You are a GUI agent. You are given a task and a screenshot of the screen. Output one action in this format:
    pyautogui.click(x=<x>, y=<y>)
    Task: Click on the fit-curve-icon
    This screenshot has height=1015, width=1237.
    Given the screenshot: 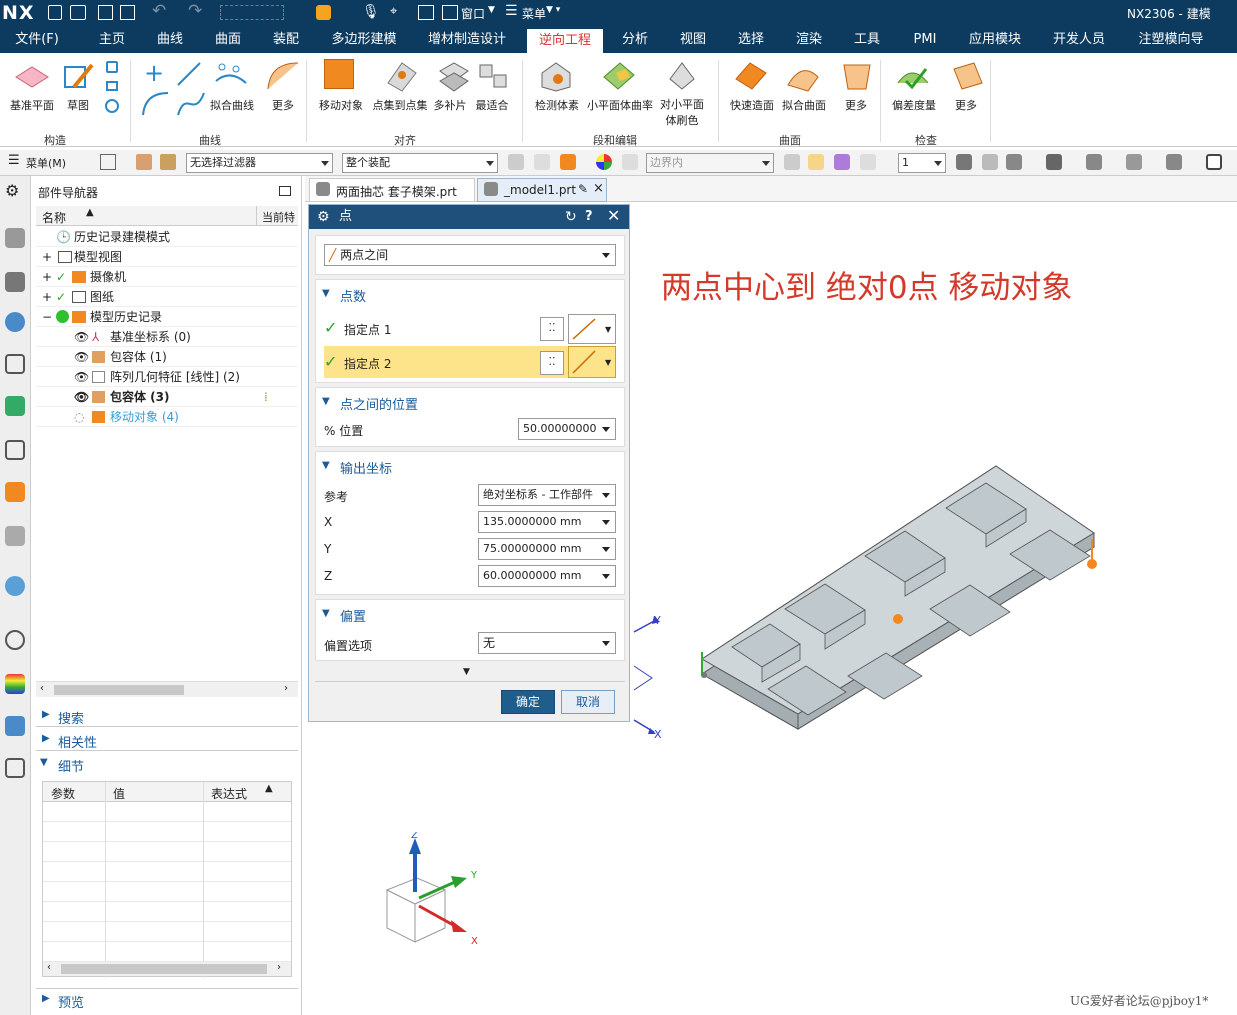 What is the action you would take?
    pyautogui.click(x=231, y=76)
    